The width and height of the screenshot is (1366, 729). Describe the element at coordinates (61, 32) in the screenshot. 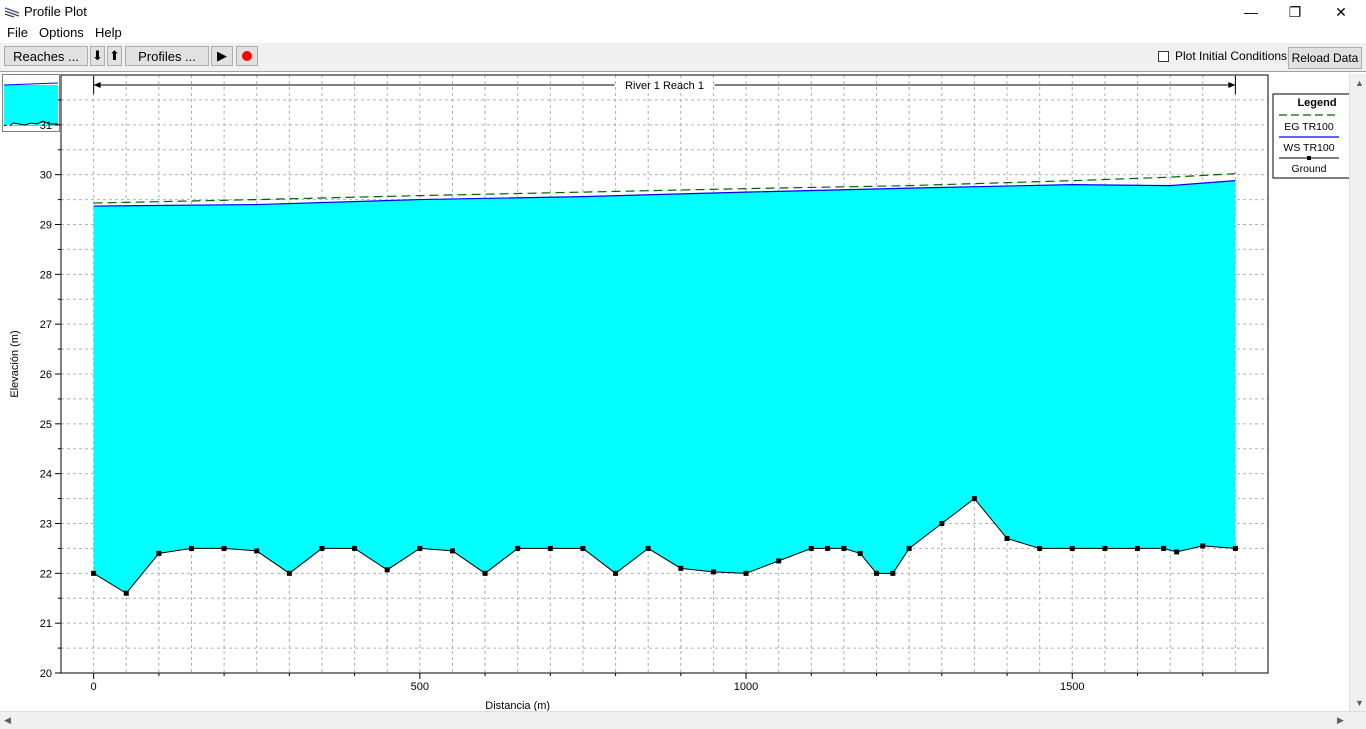

I see `menu-options: Options` at that location.